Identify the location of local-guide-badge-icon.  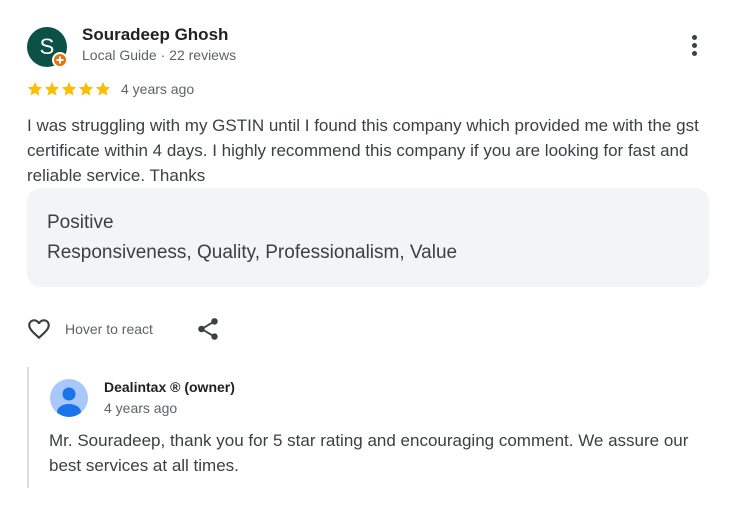
(60, 60).